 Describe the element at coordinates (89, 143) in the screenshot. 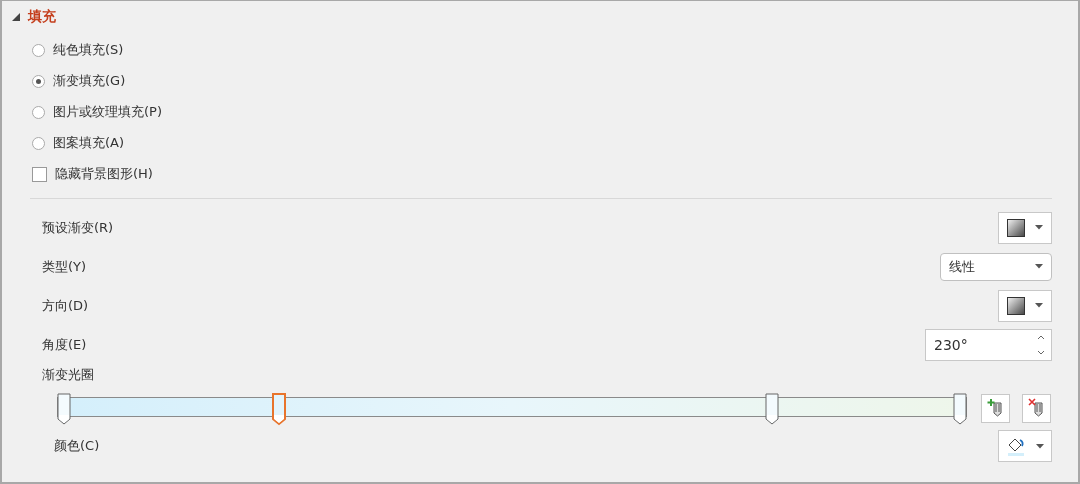

I see `radio-label: 图案填充(A)` at that location.